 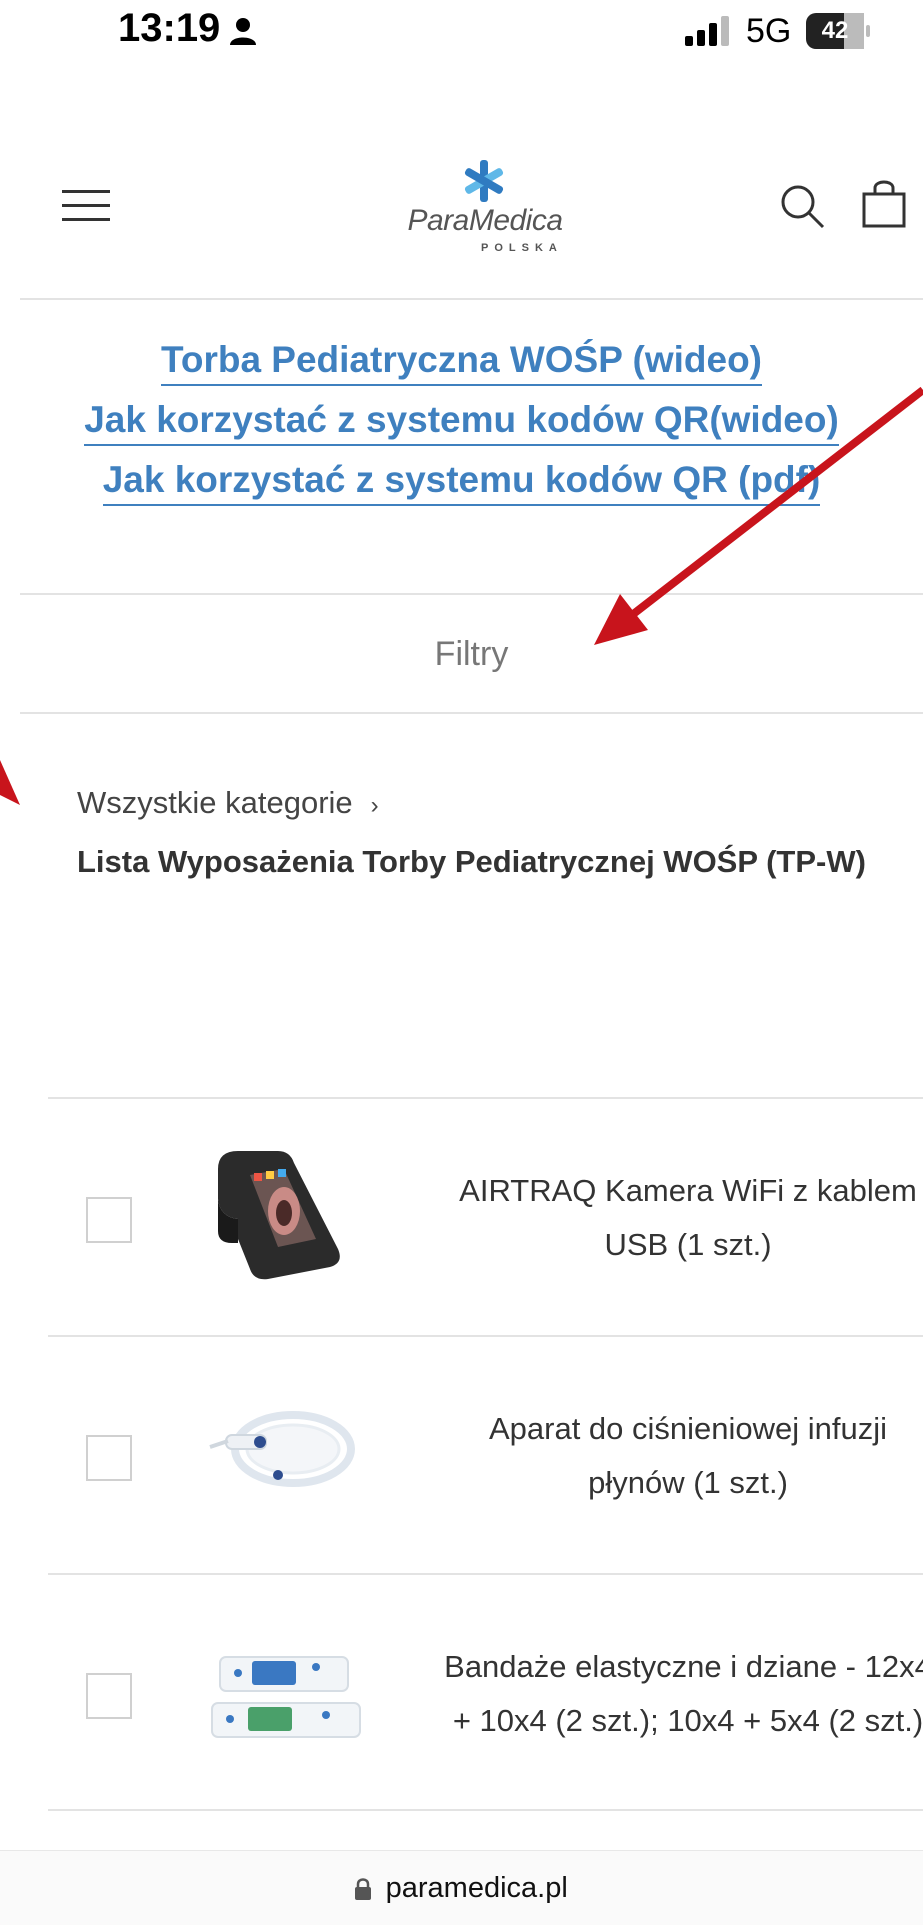 I want to click on star-of-life-icon, so click(x=484, y=181).